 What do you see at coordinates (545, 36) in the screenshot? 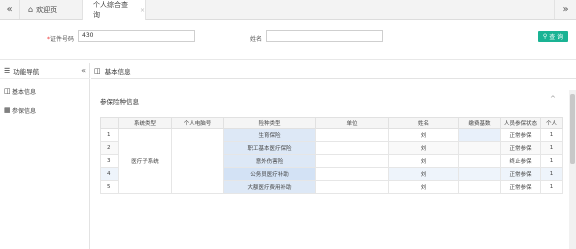
I see `search-icon: ⚲` at bounding box center [545, 36].